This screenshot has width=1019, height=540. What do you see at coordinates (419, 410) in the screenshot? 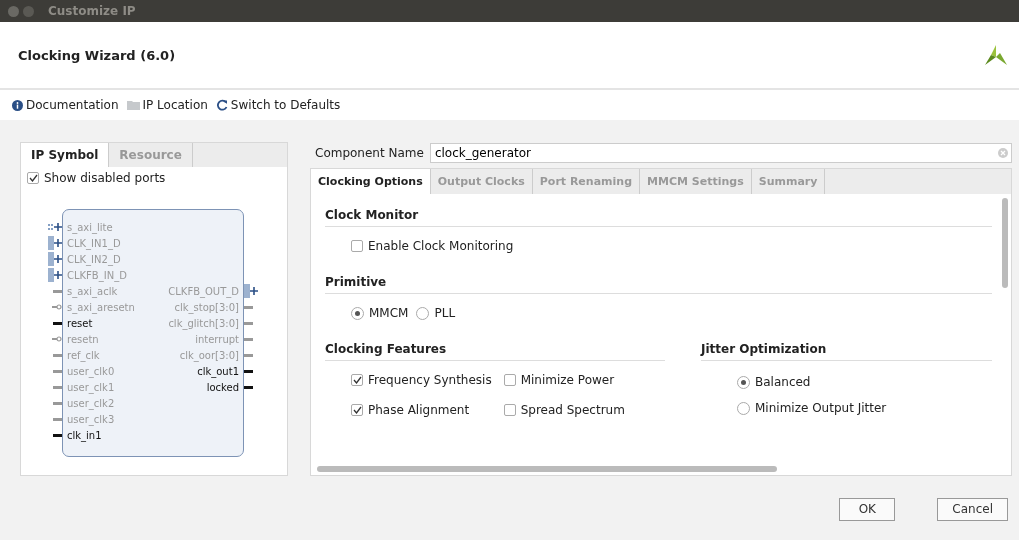
I see `checkbox-label: Phase Alignment` at bounding box center [419, 410].